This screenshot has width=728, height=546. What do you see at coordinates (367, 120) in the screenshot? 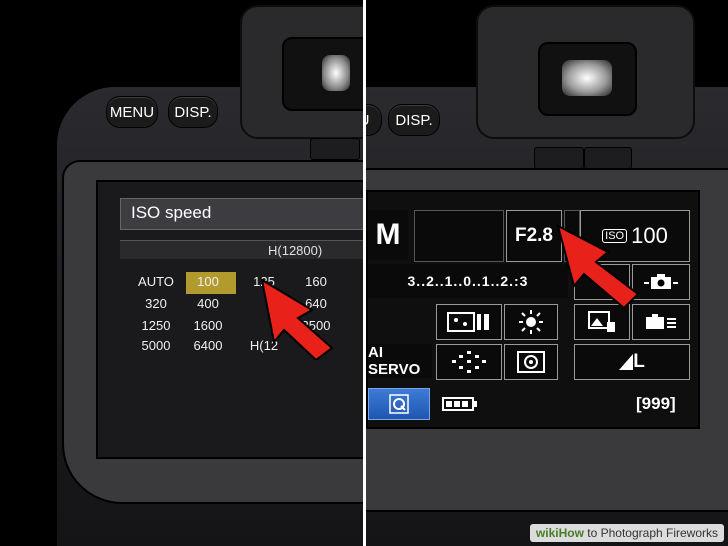
I see `menu-button-partial-label: U` at bounding box center [367, 120].